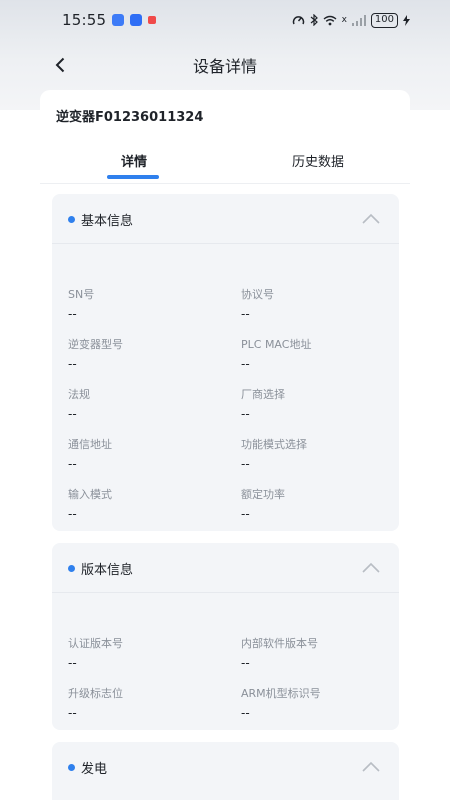  Describe the element at coordinates (152, 20) in the screenshot. I see `notification-red-icon` at that location.